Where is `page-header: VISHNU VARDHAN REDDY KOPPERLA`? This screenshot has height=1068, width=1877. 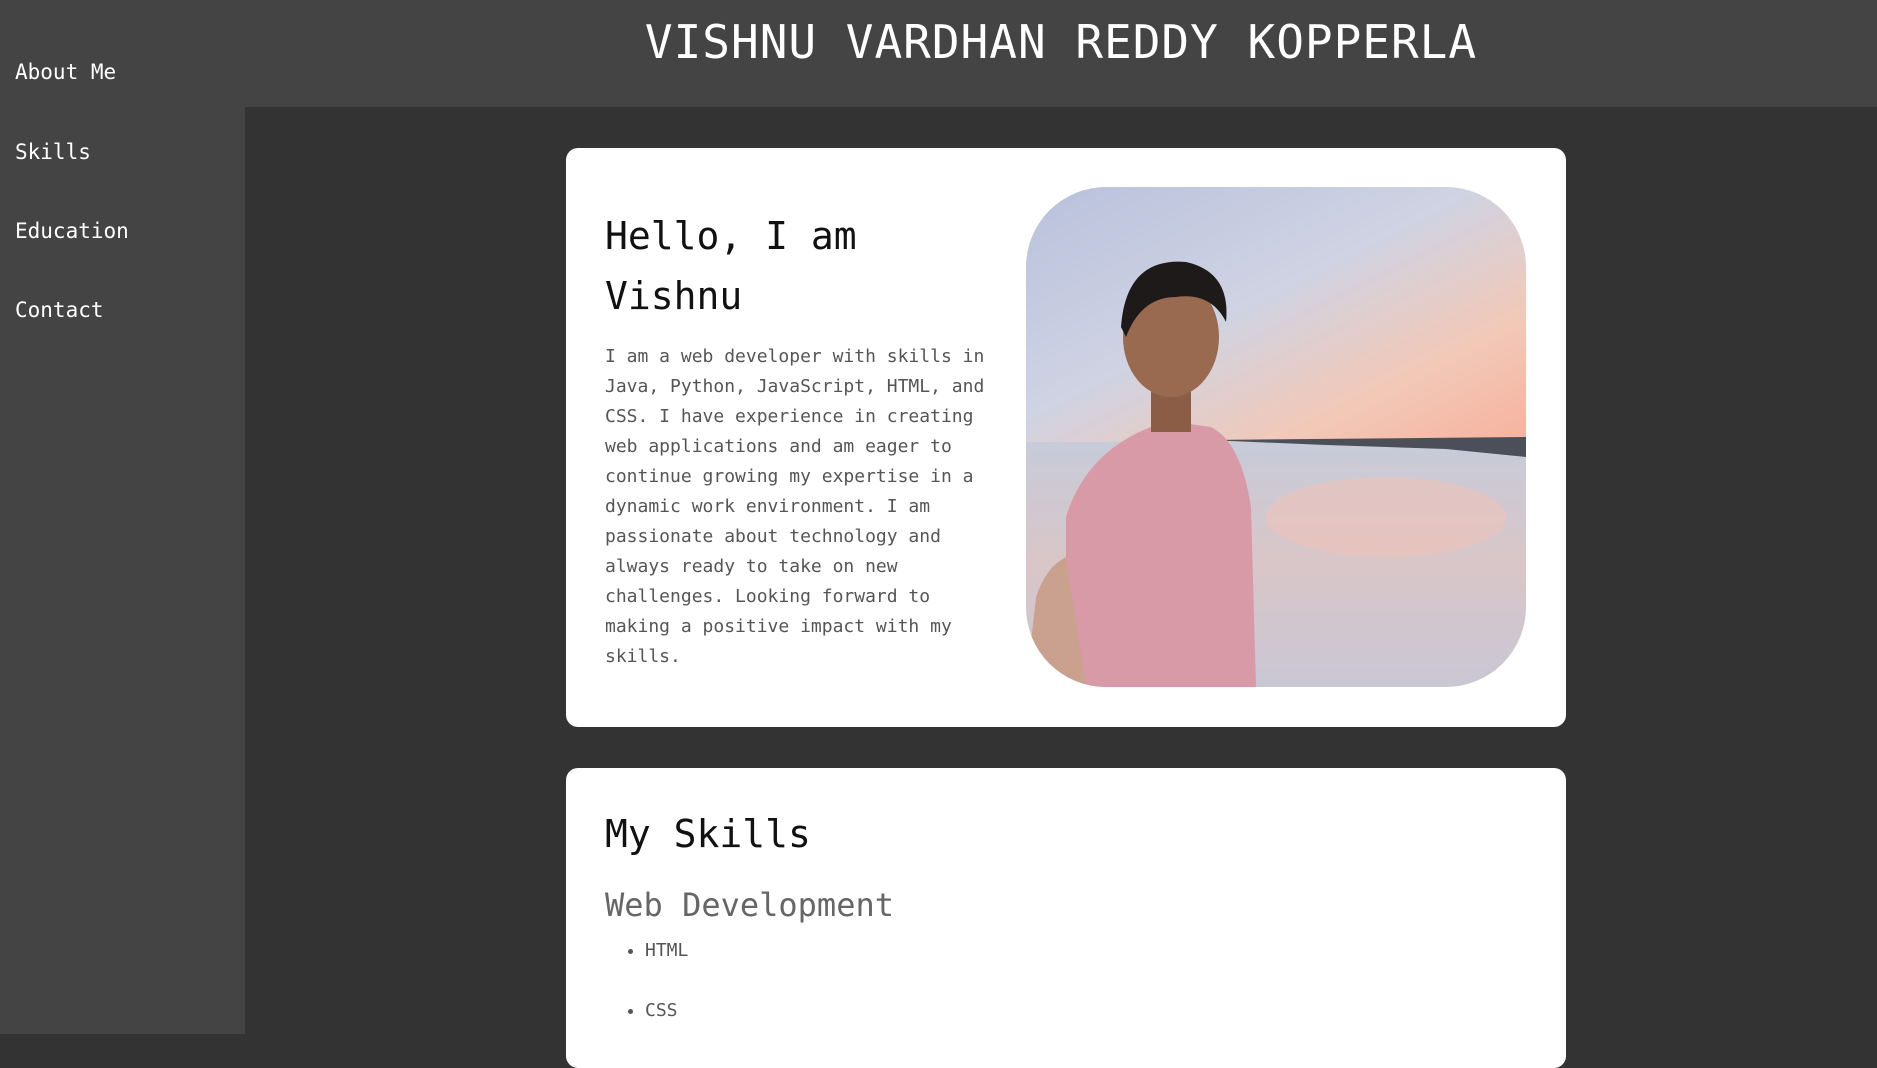
page-header: VISHNU VARDHAN REDDY KOPPERLA is located at coordinates (1061, 53).